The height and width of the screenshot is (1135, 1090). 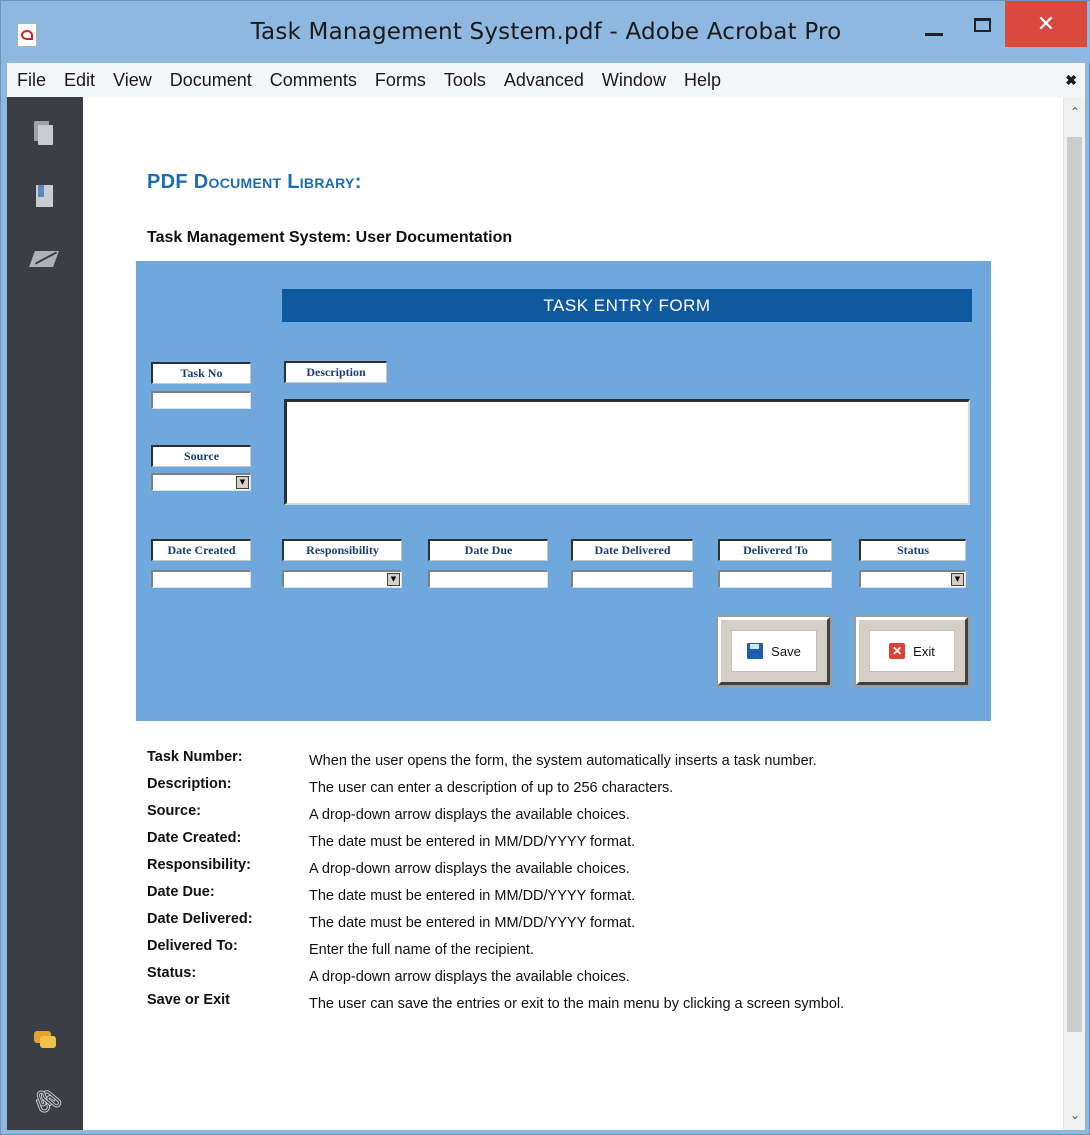 I want to click on date-created-field, so click(x=201, y=579).